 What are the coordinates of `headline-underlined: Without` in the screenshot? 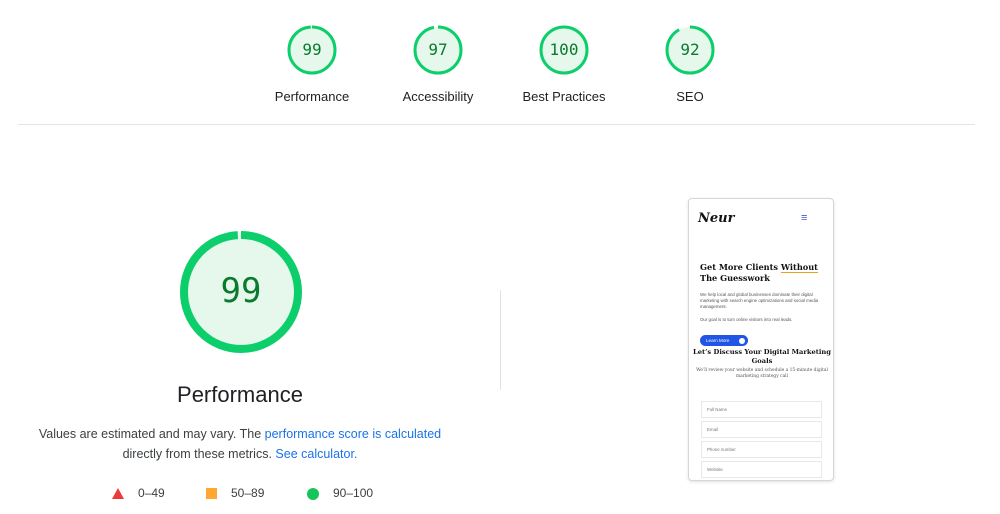 It's located at (799, 267).